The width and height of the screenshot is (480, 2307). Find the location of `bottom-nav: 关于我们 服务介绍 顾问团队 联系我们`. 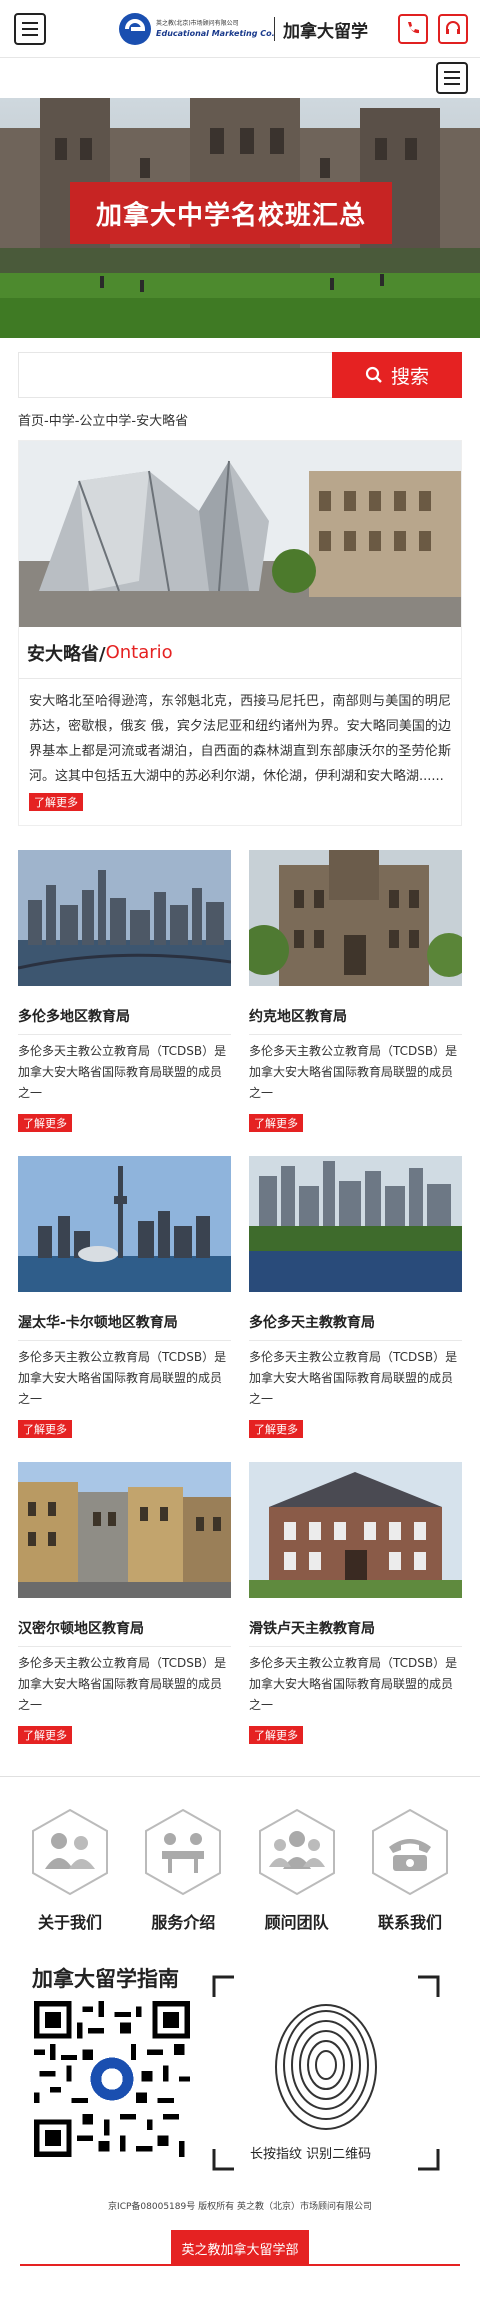

bottom-nav: 关于我们 服务介绍 顾问团队 联系我们 is located at coordinates (240, 1855).